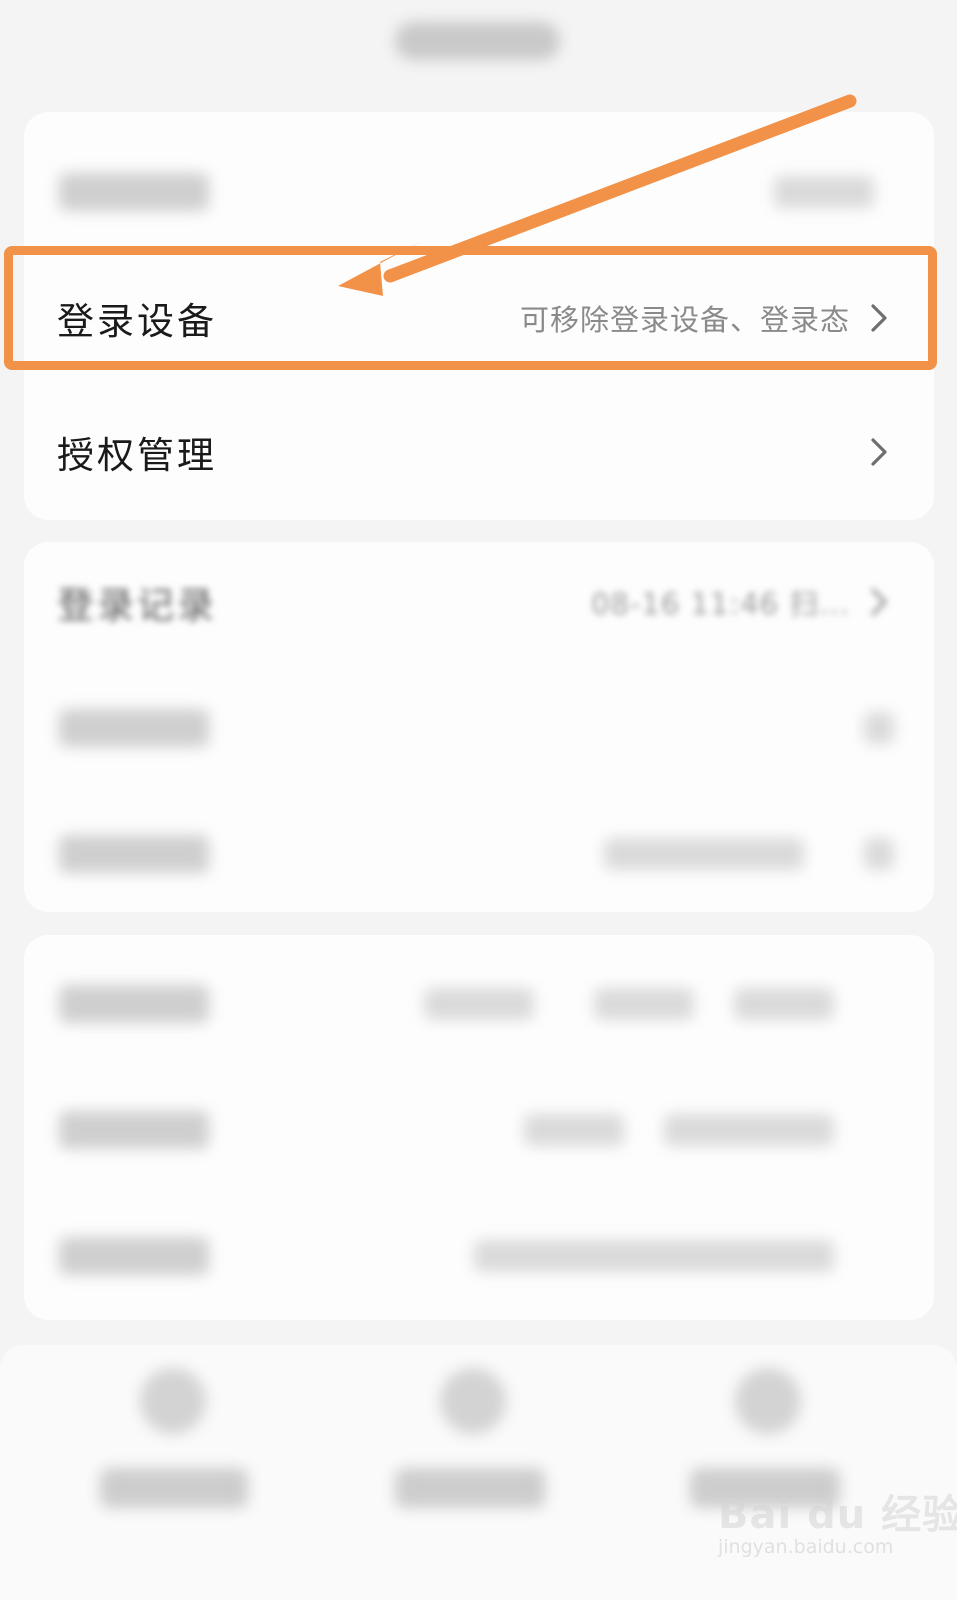 This screenshot has height=1600, width=957. I want to click on baidu-jingyan-watermark: Bai du 经验 jingyan.baidu.com, so click(837, 1532).